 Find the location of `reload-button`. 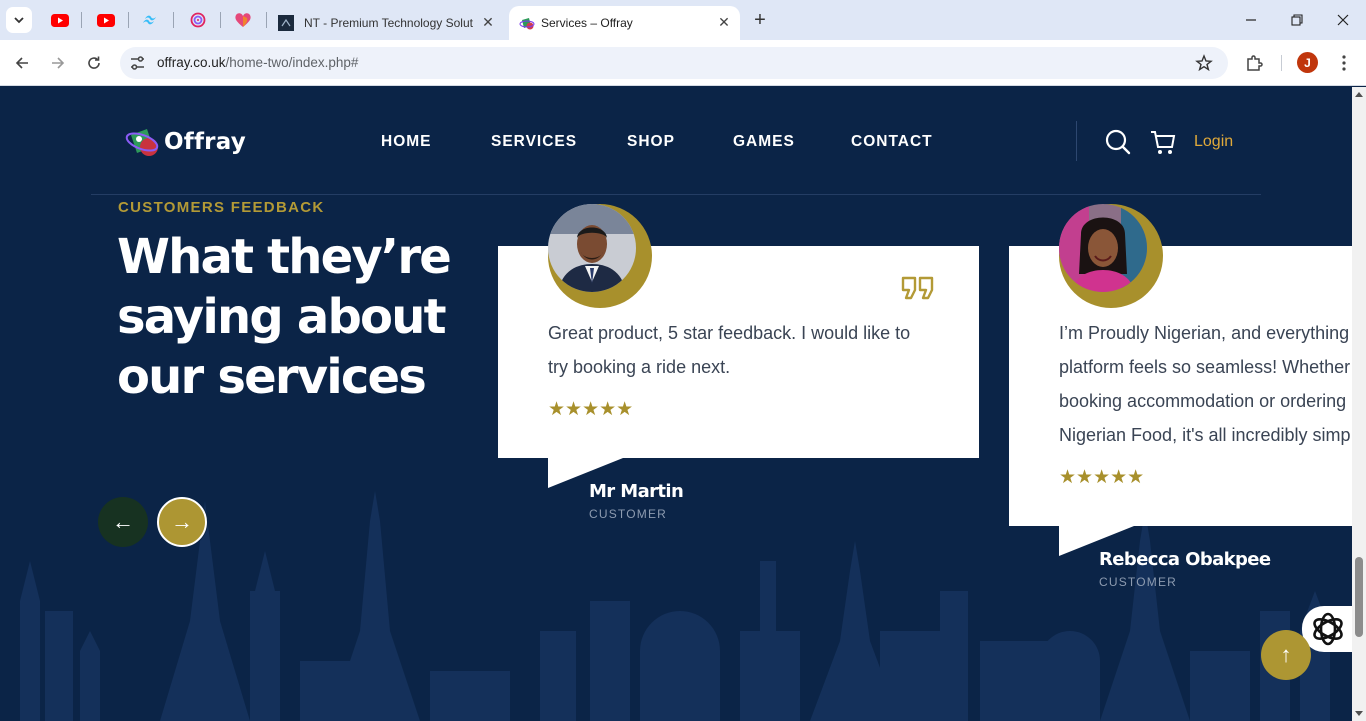

reload-button is located at coordinates (94, 63).